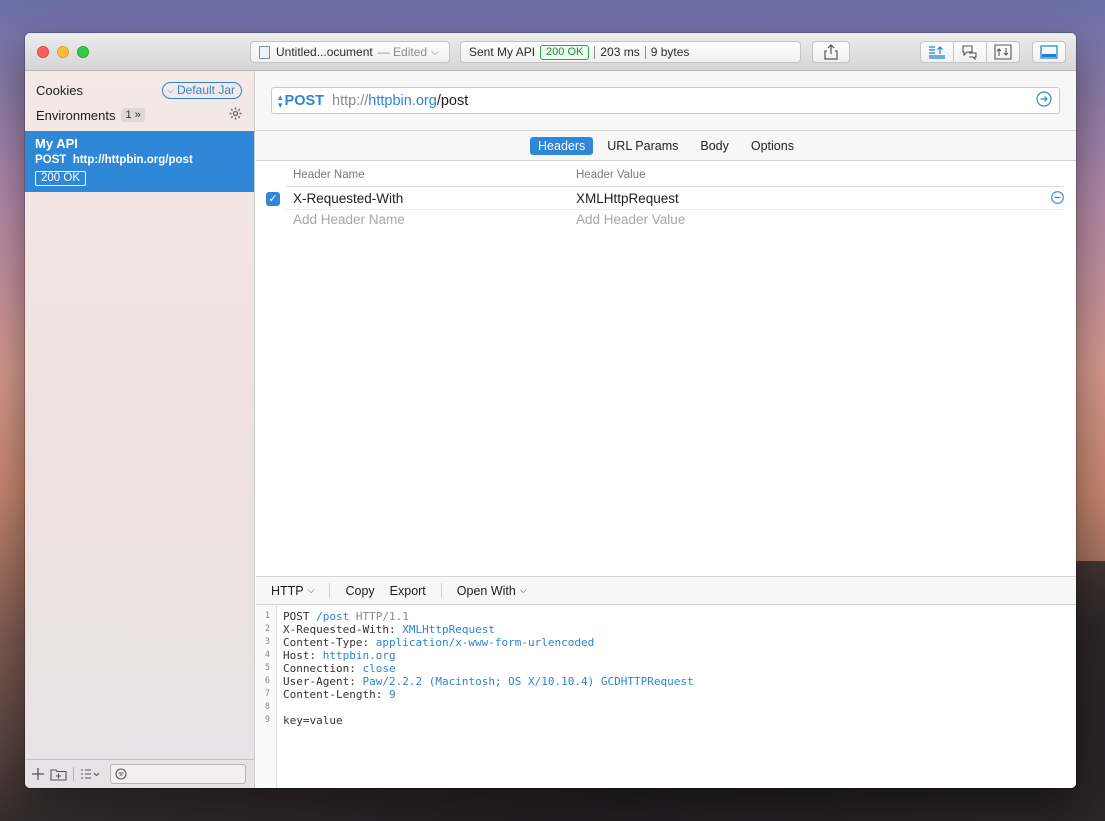 This screenshot has height=821, width=1105. What do you see at coordinates (91, 774) in the screenshot?
I see `sort-menu-icon` at bounding box center [91, 774].